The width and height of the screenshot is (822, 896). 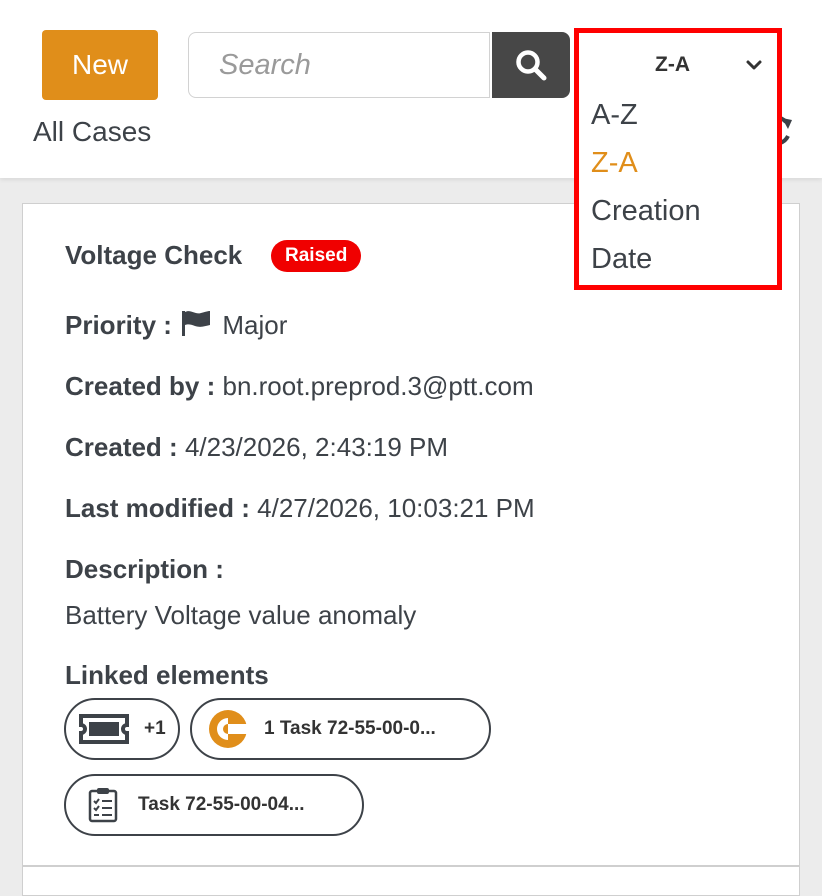 What do you see at coordinates (646, 211) in the screenshot?
I see `sort-option-creation: Creation` at bounding box center [646, 211].